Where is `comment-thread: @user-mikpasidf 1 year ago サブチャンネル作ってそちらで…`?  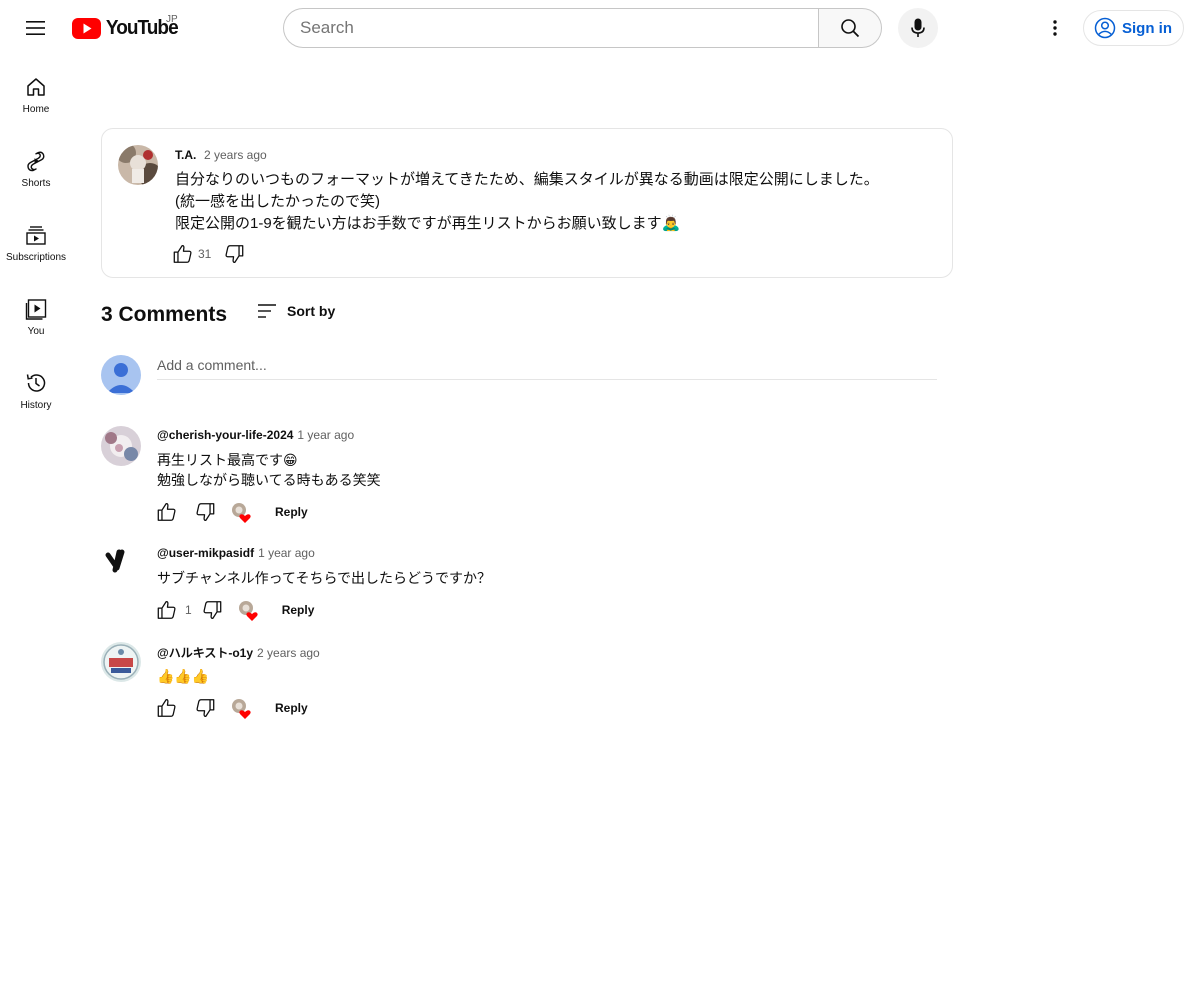
comment-thread: @user-mikpasidf 1 year ago サブチャンネル作ってそちらで… is located at coordinates (521, 584).